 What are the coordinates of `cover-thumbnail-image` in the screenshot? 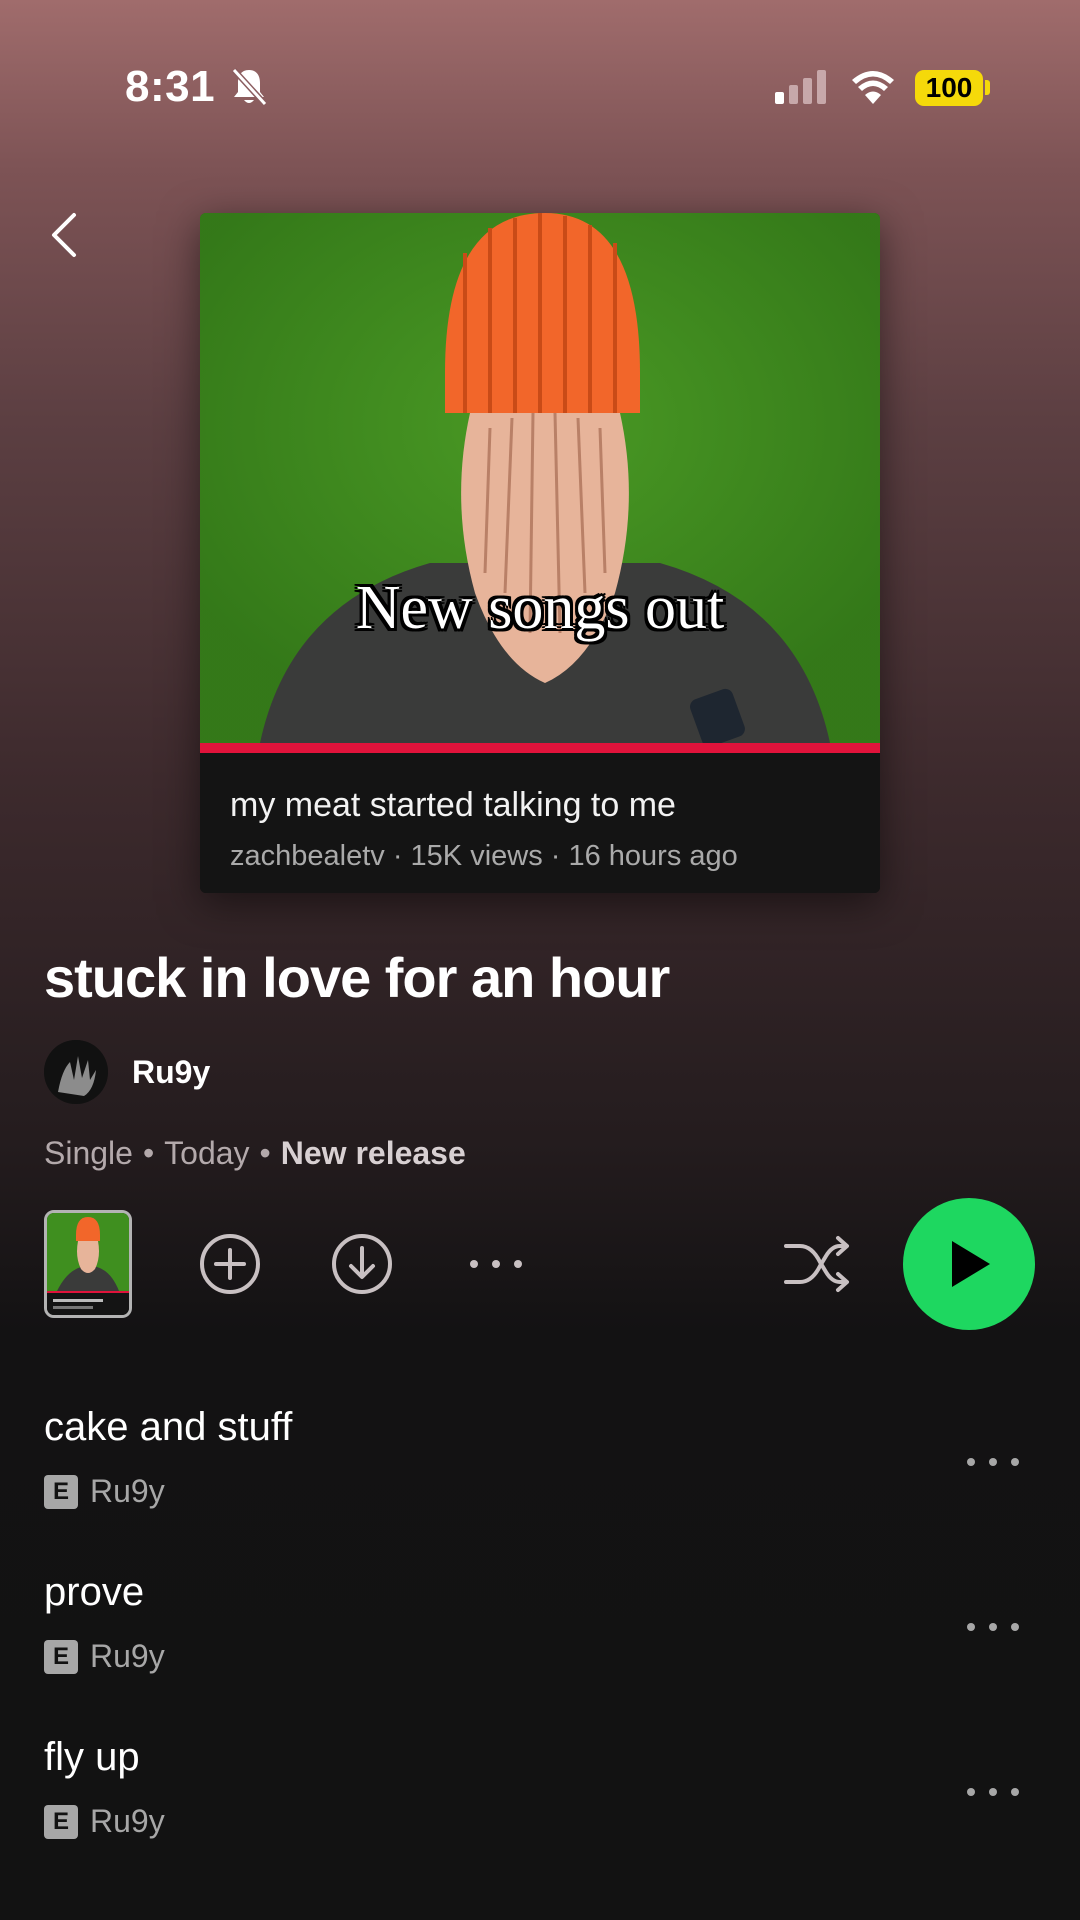 It's located at (88, 1264).